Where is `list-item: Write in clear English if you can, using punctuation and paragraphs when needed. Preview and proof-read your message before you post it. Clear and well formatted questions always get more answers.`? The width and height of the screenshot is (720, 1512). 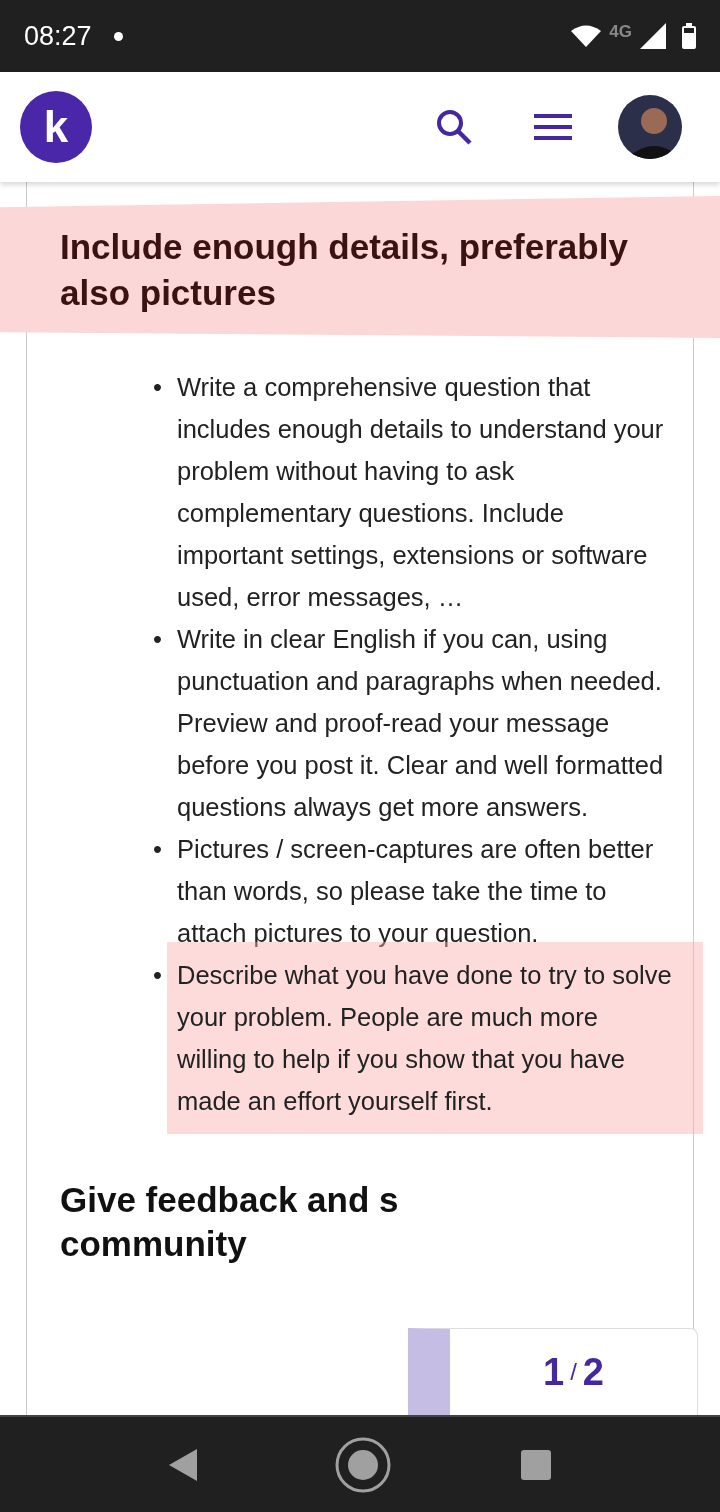 list-item: Write in clear English if you can, using punctuation and paragraphs when needed. Preview and proof-read your message before you post it. Clear and well formatted questions always get more answers. is located at coordinates (421, 723).